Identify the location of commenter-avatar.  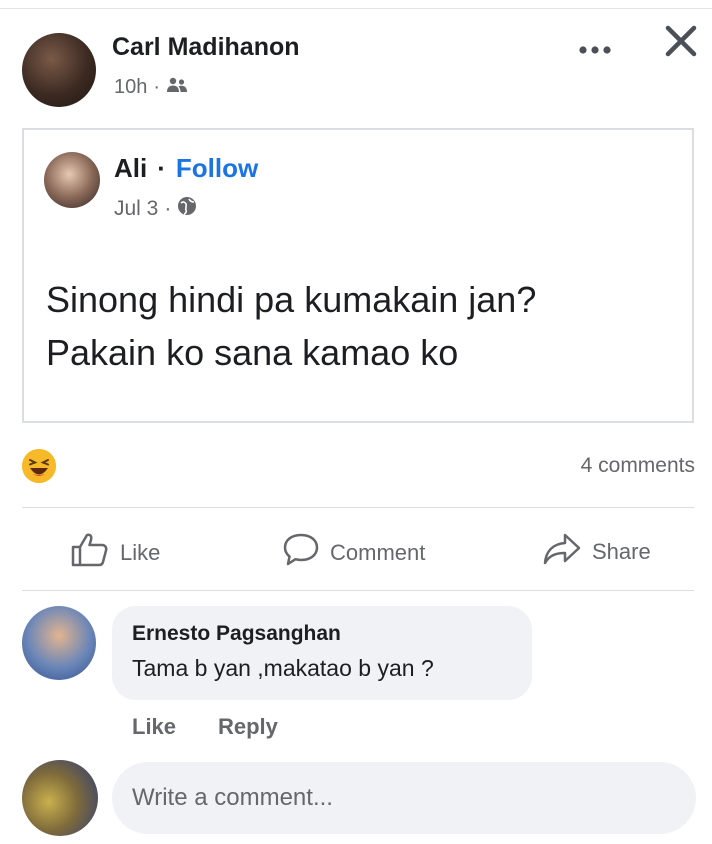
(59, 643).